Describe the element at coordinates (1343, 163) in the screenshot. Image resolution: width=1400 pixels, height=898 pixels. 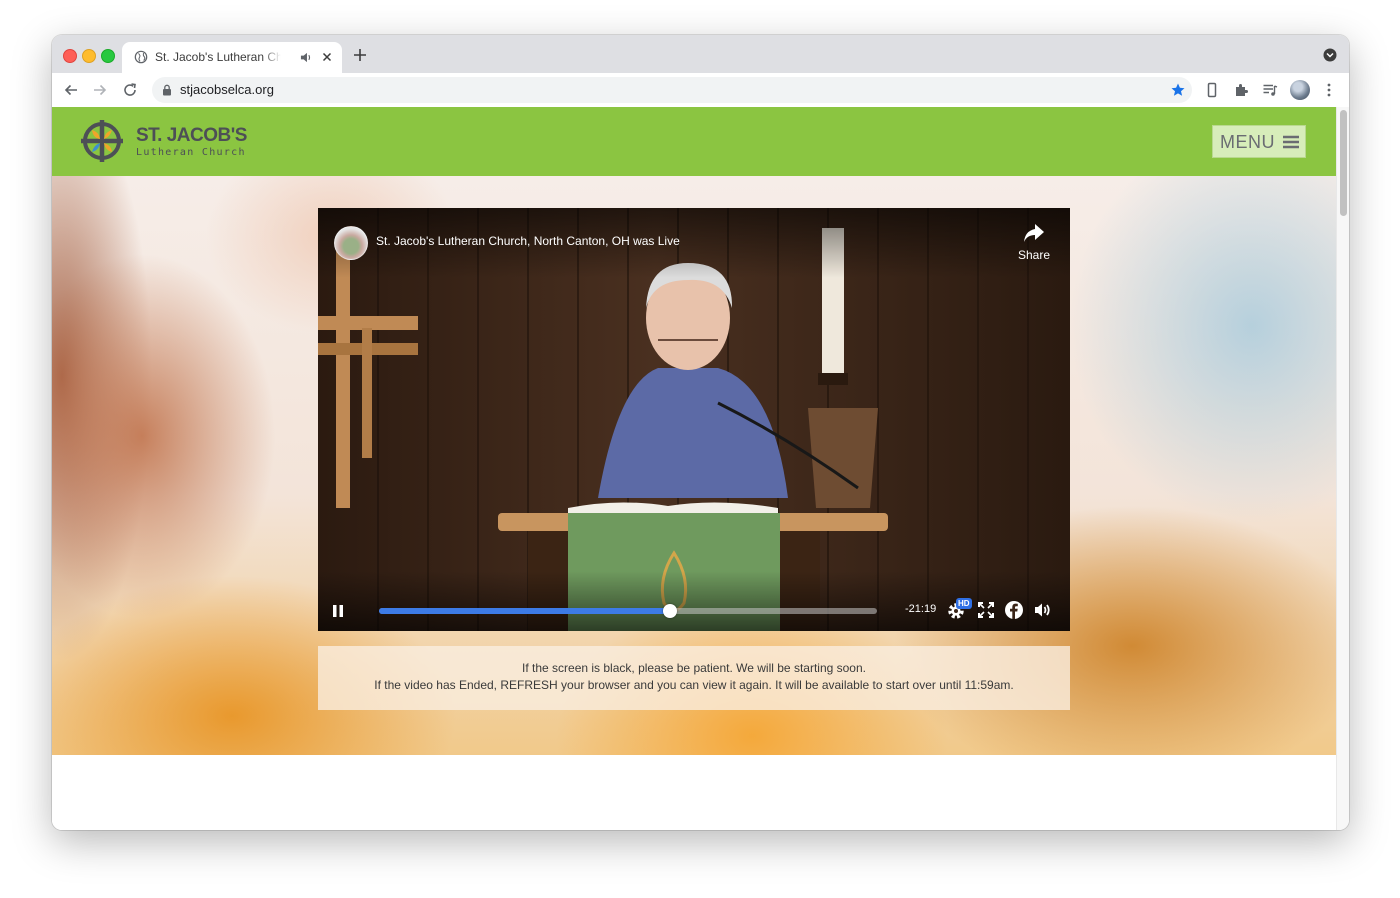
I see `scrollbar-thumb` at that location.